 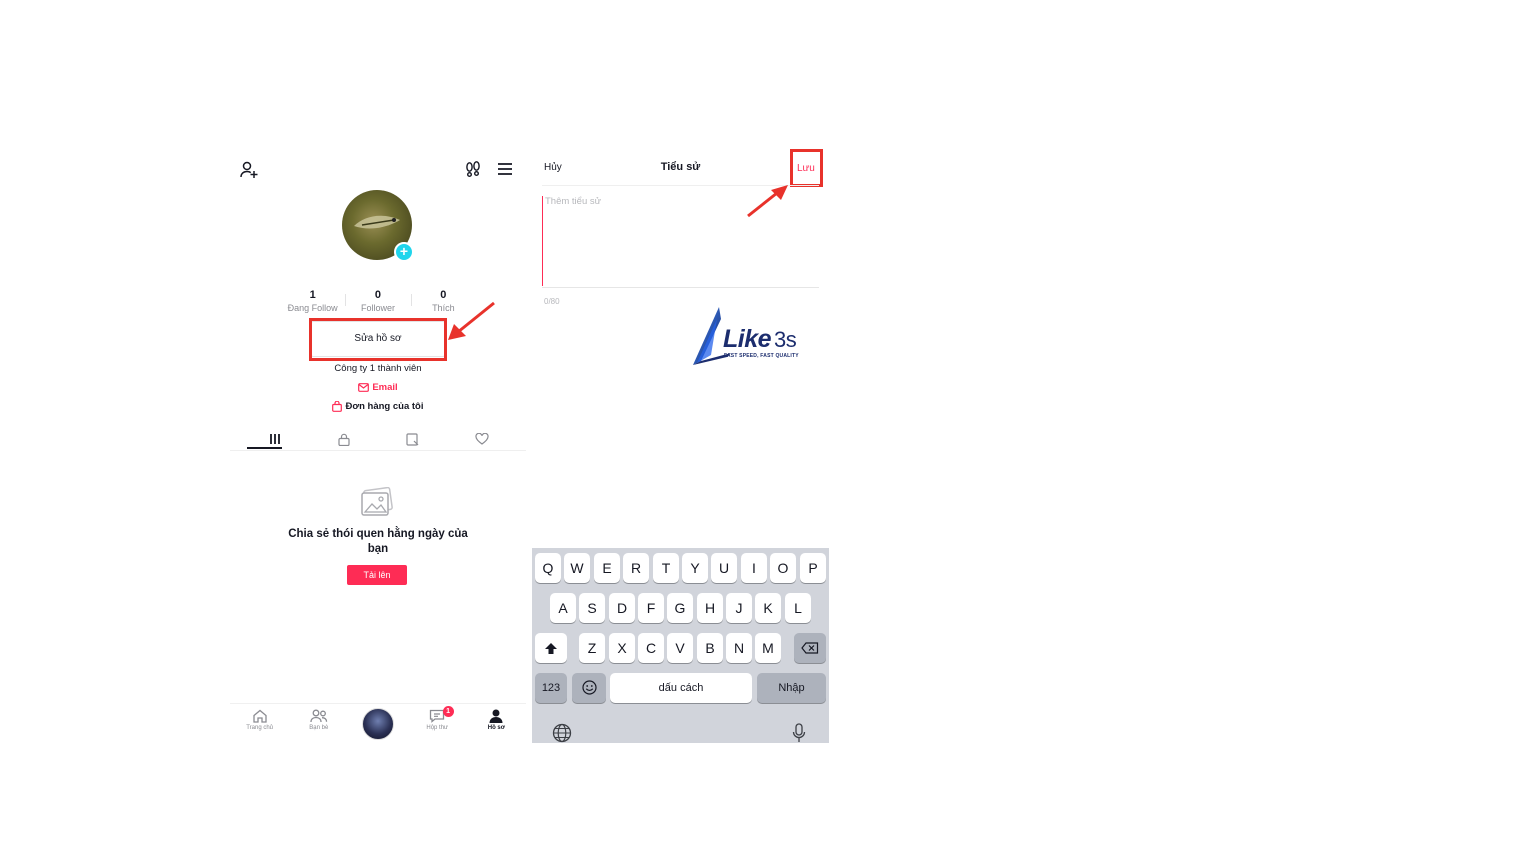 I want to click on key-r: R, so click(x=636, y=568).